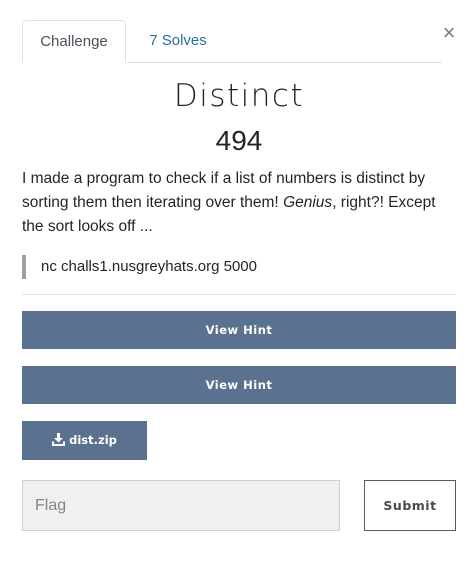 Image resolution: width=476 pixels, height=561 pixels. Describe the element at coordinates (178, 41) in the screenshot. I see `tab-solves: 7 Solves` at that location.